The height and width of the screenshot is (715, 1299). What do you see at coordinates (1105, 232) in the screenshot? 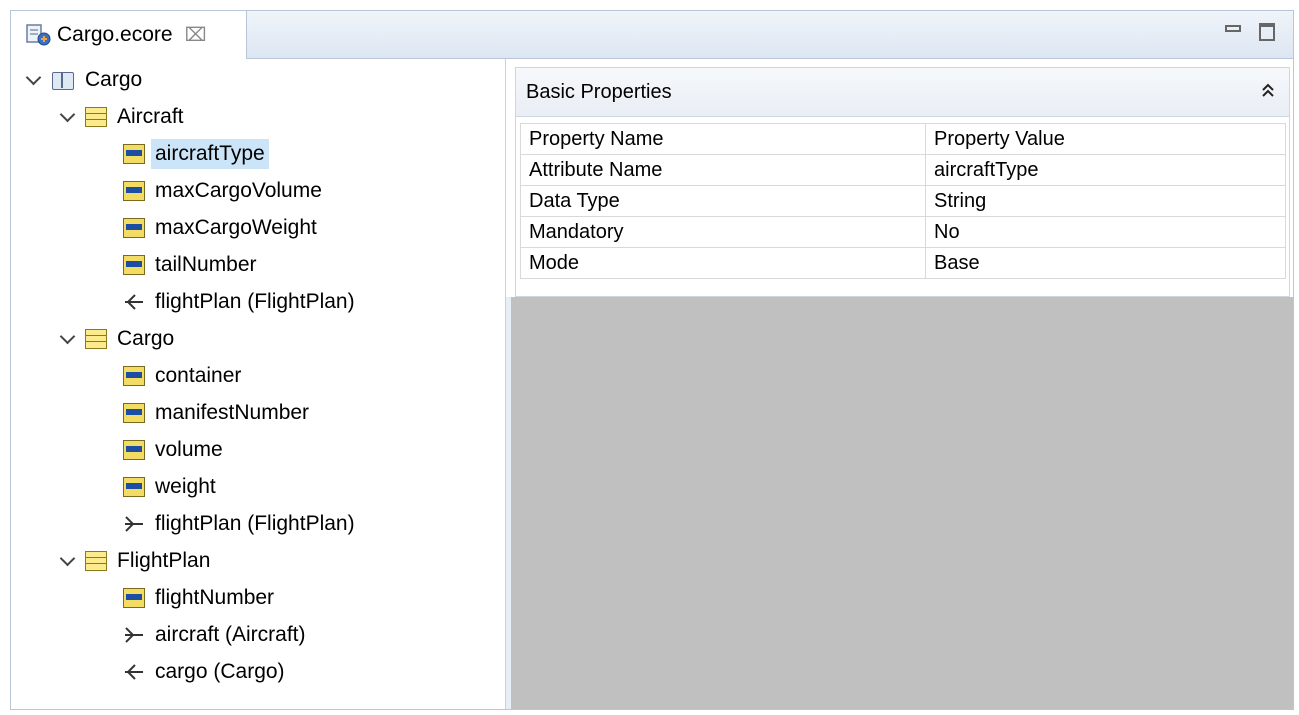
I see `property-value-cell: No` at bounding box center [1105, 232].